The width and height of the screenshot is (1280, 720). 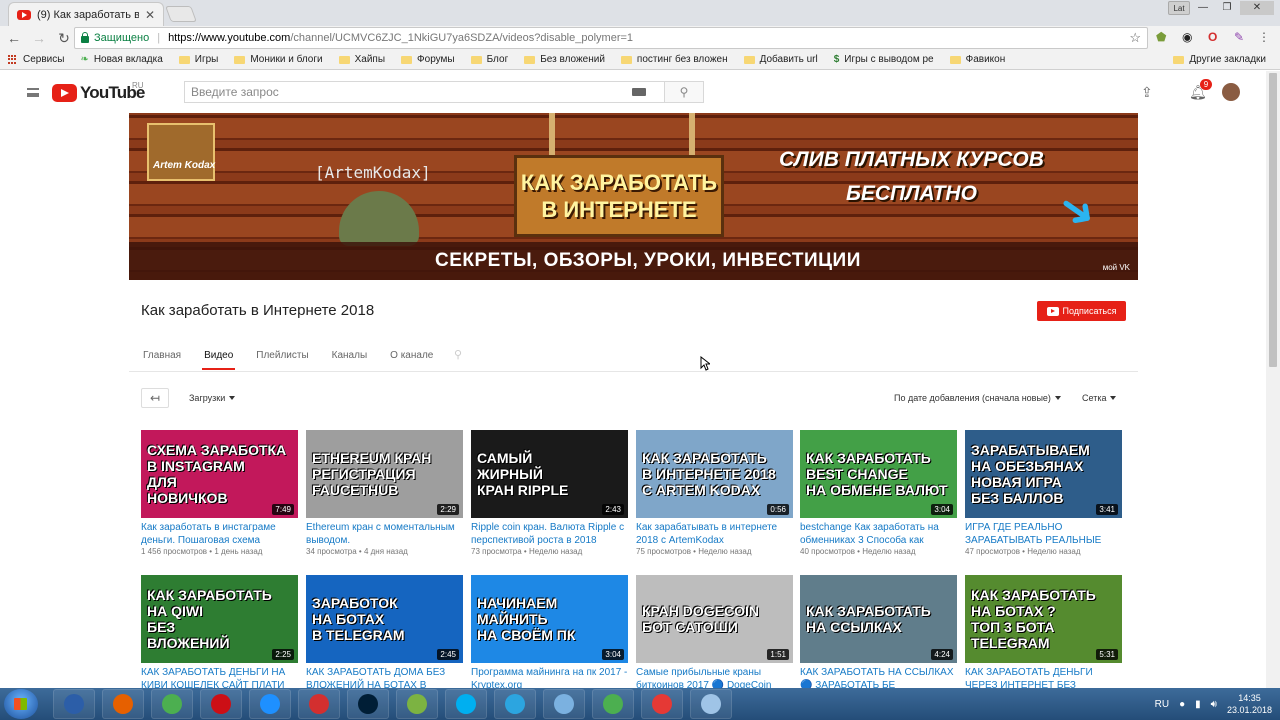 I want to click on taskbar-notes-button, so click(x=711, y=704).